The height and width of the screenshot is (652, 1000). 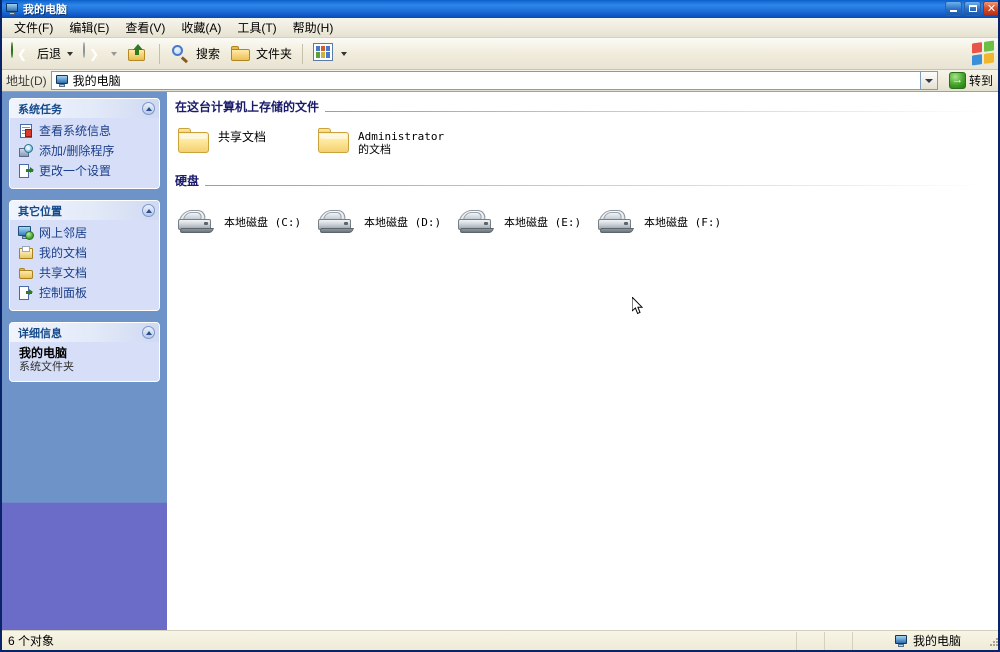 I want to click on group-header: 在这台计算机上存储的文件, so click(x=581, y=106).